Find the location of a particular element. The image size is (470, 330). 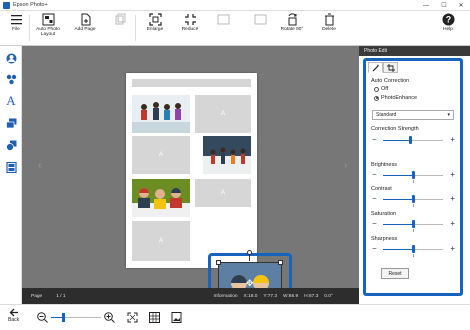

saturation-slider: − + is located at coordinates (412, 225).